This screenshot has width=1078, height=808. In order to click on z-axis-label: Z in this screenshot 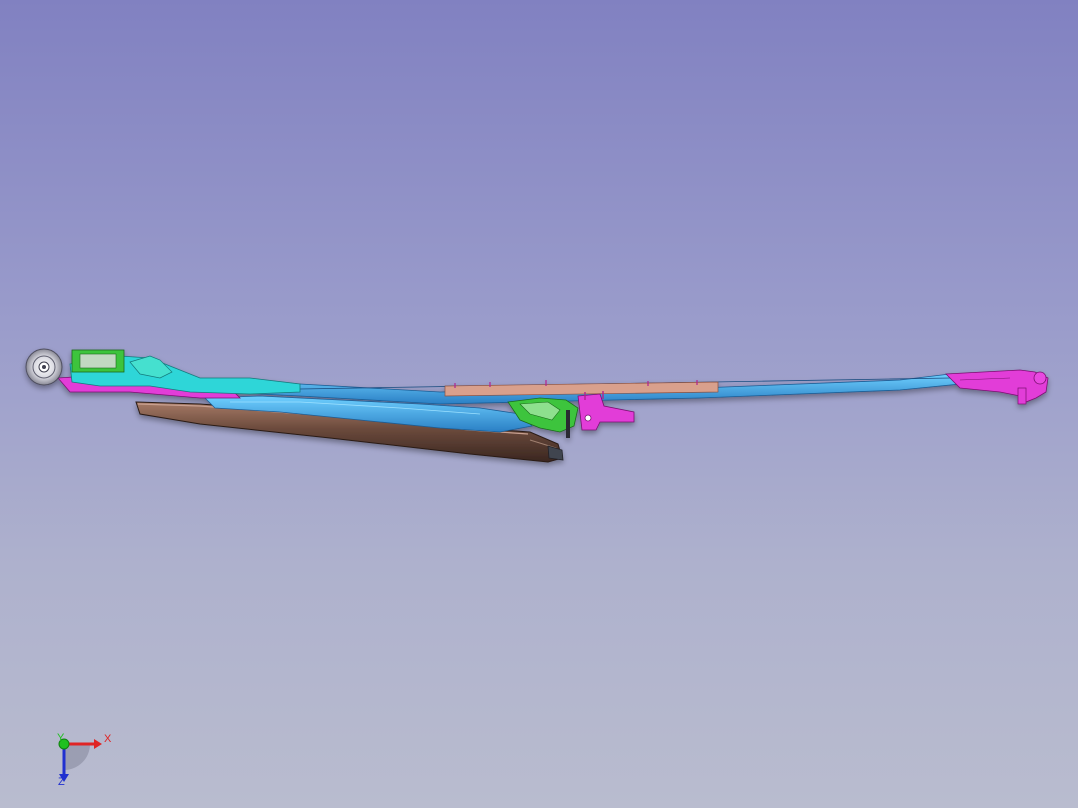, I will do `click(61, 782)`.